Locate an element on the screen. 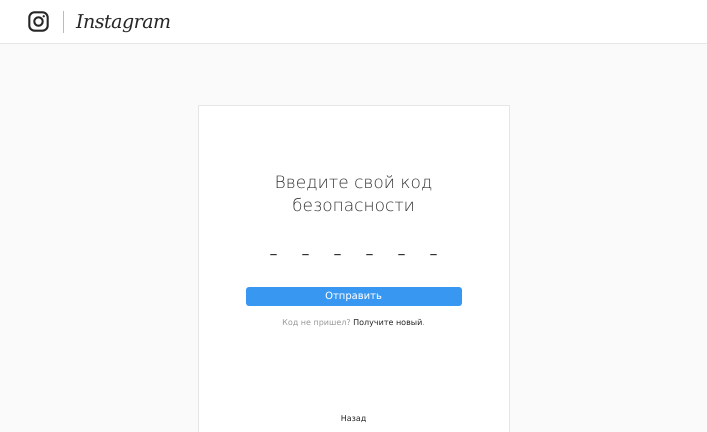 Image resolution: width=707 pixels, height=432 pixels. instagram-wordmark: Instagram is located at coordinates (123, 21).